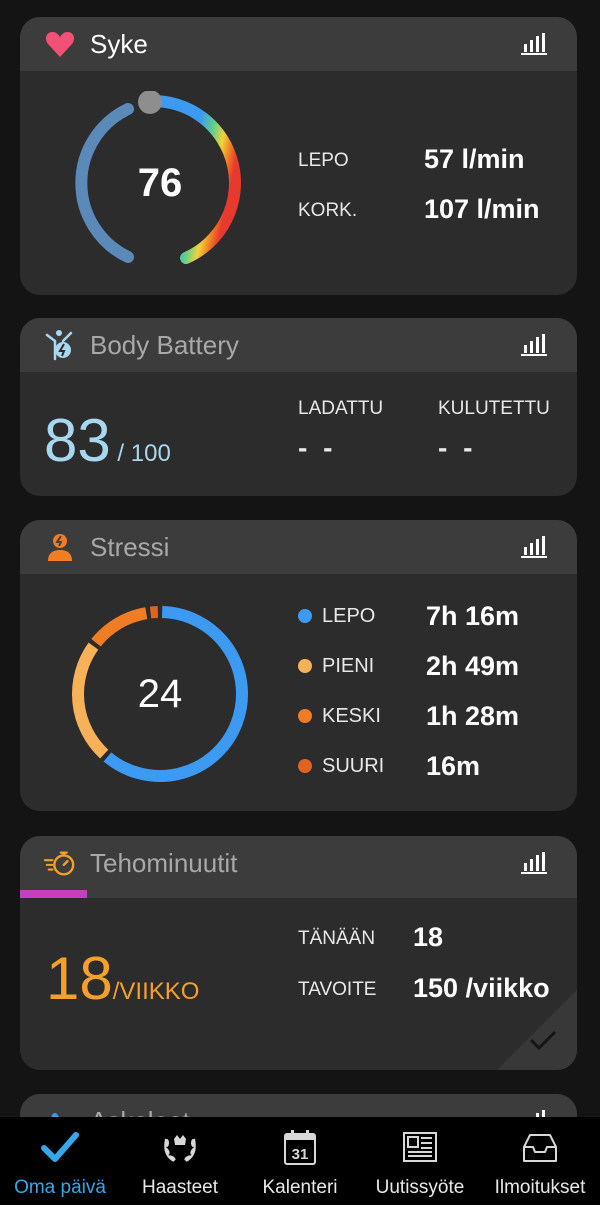 The width and height of the screenshot is (600, 1205). Describe the element at coordinates (53, 894) in the screenshot. I see `intensity-progress-fill` at that location.